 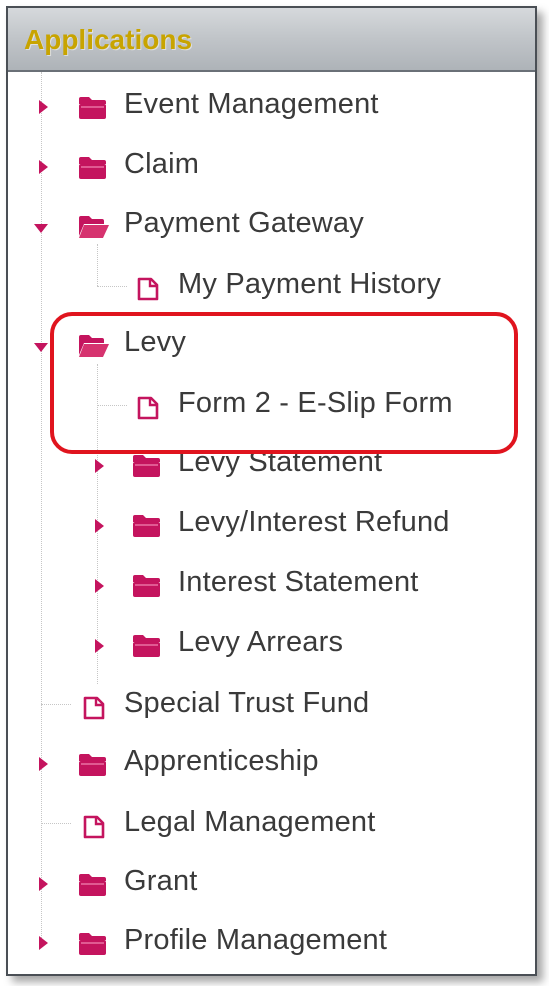 I want to click on tree-item-label: Legal Management, so click(x=250, y=822).